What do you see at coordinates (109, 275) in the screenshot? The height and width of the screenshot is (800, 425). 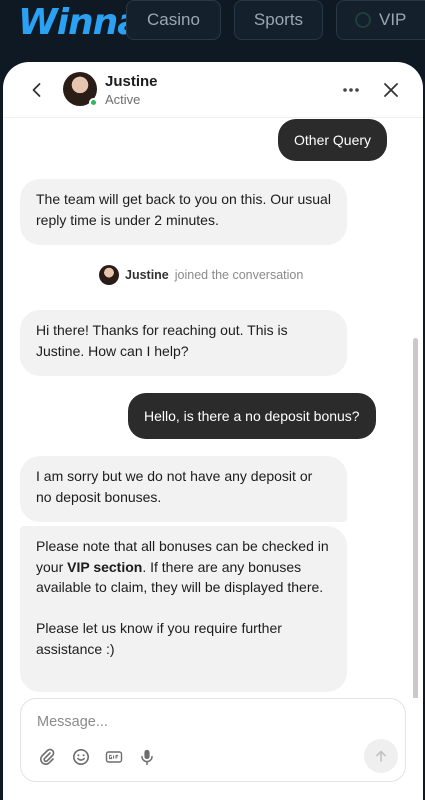 I see `joined-avatar` at bounding box center [109, 275].